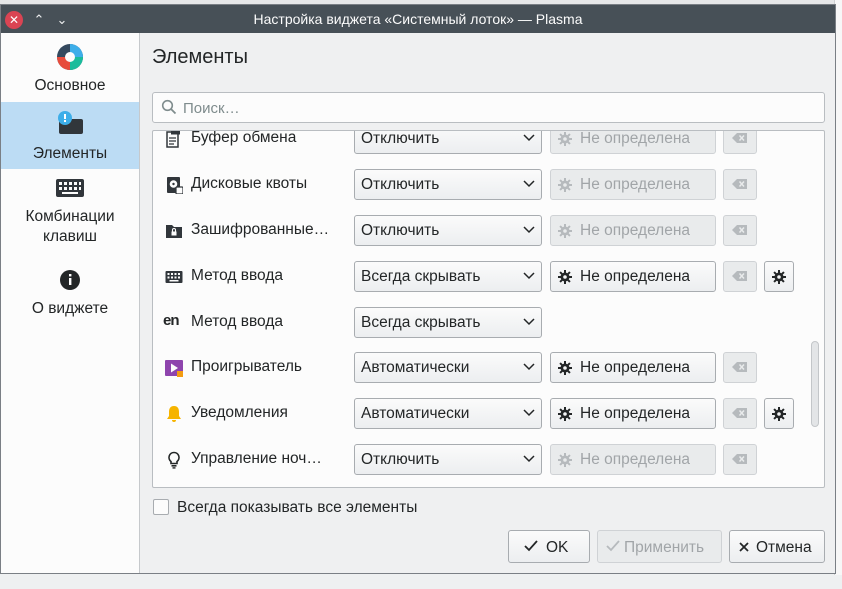 The width and height of the screenshot is (842, 589). I want to click on close-icon, so click(744, 547).